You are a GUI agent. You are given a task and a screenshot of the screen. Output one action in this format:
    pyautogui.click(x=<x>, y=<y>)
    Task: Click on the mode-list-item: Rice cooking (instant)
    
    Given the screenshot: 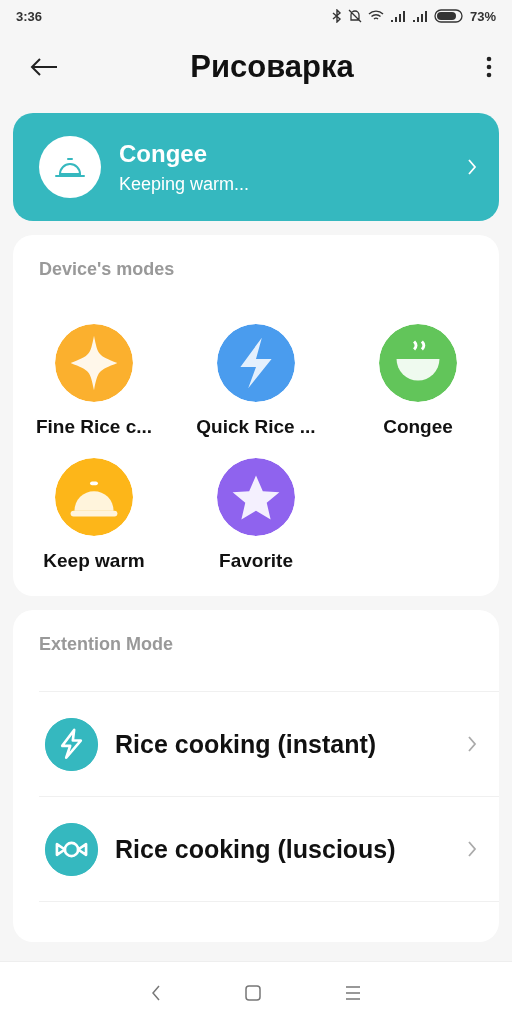 What is the action you would take?
    pyautogui.click(x=269, y=744)
    